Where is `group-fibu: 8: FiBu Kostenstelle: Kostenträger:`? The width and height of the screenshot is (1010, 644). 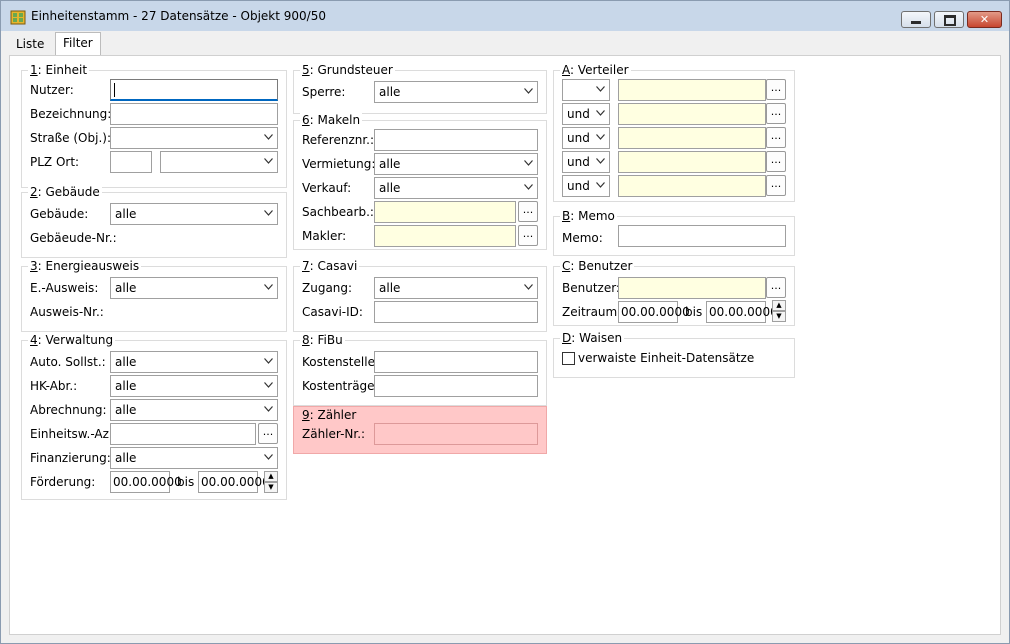 group-fibu: 8: FiBu Kostenstelle: Kostenträger: is located at coordinates (420, 369).